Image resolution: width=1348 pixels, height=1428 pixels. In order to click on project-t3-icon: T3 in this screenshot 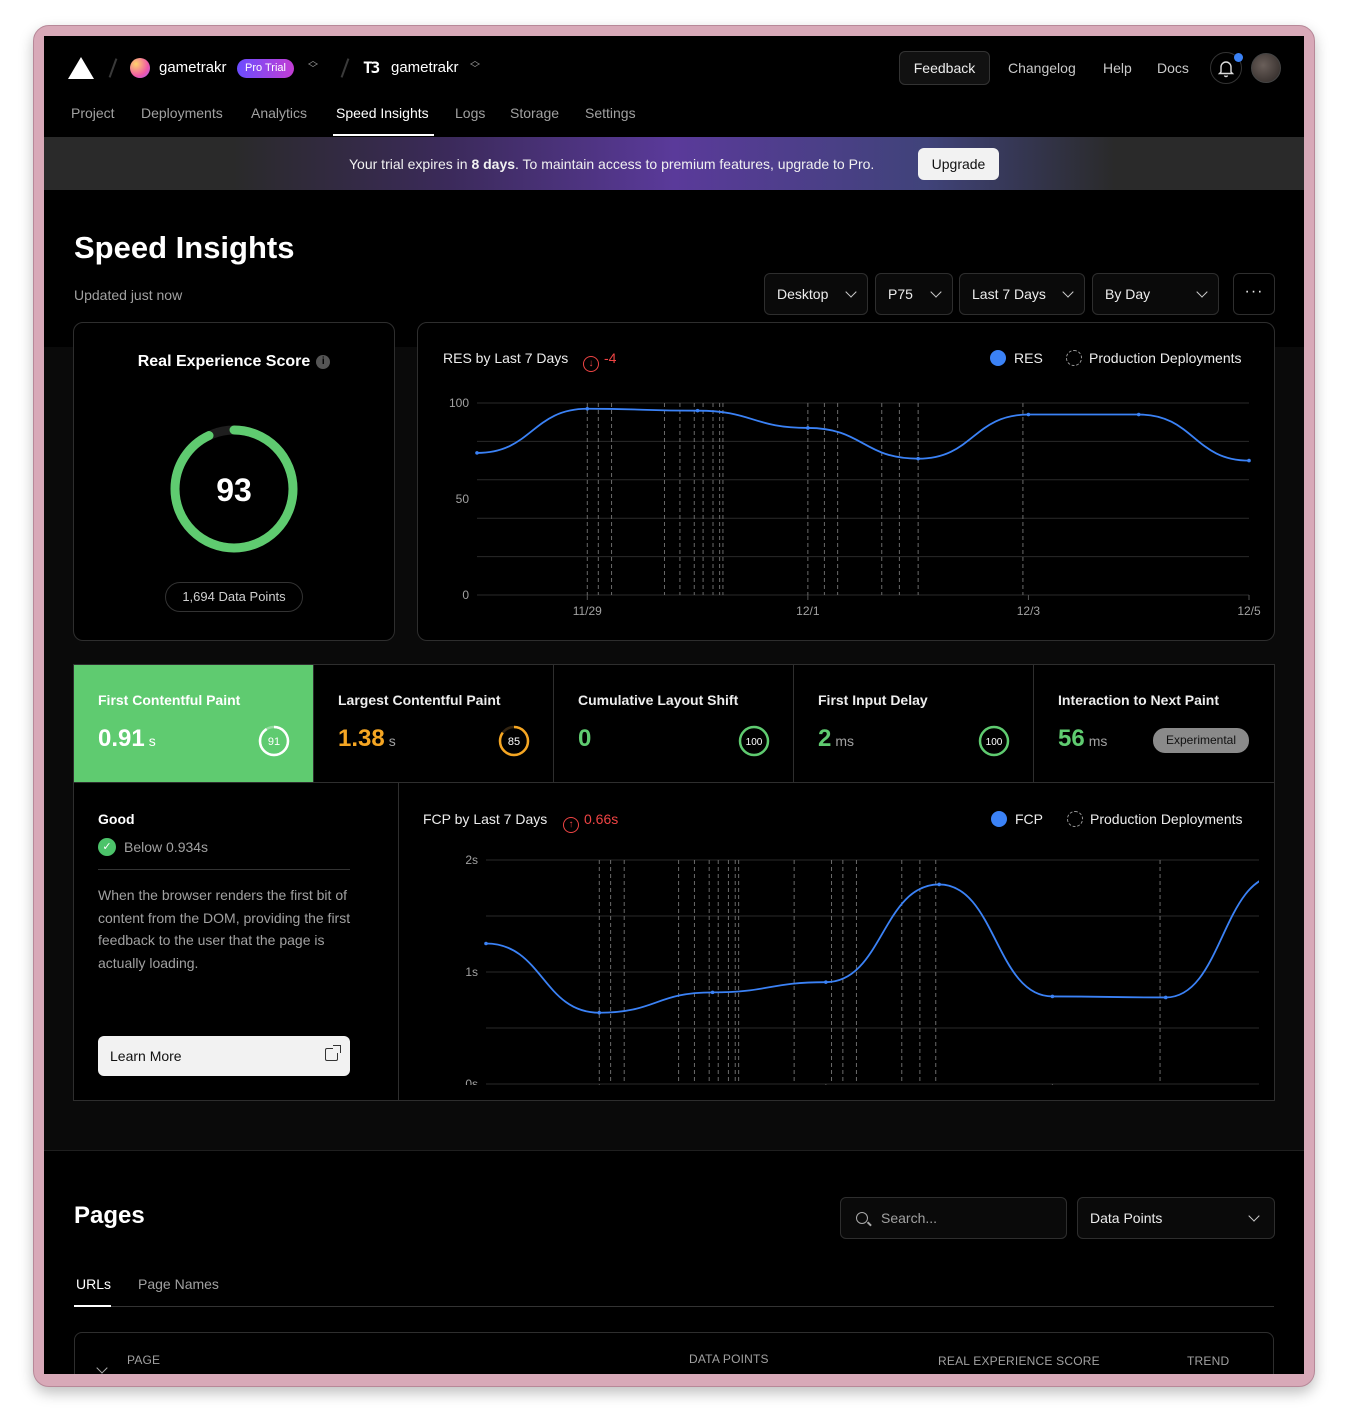, I will do `click(371, 67)`.